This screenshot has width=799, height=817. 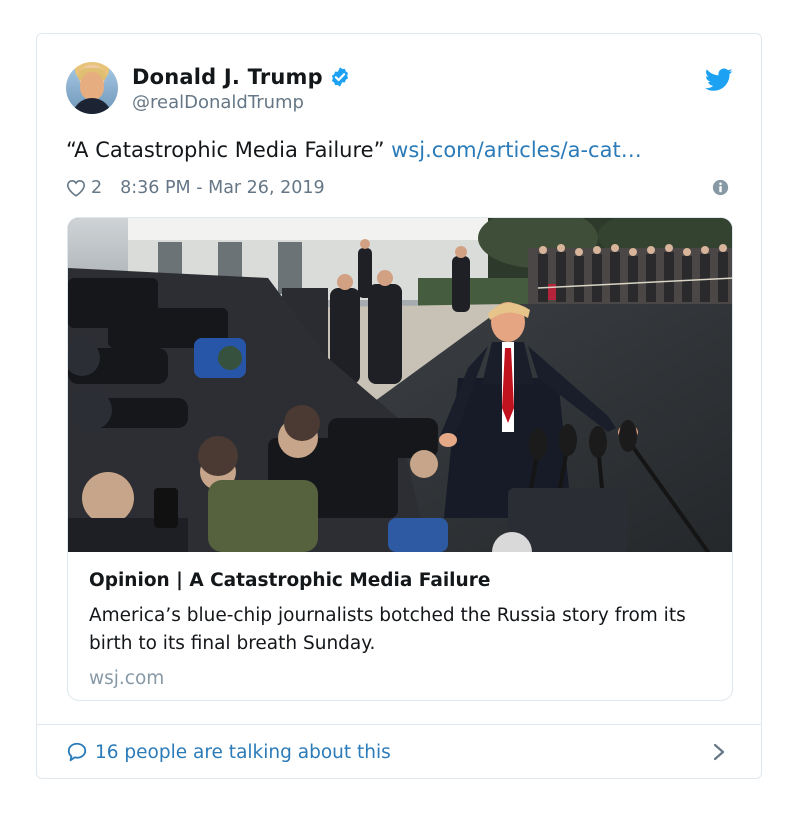 I want to click on tweet-text-body: “A Catastrophic Media Failure”, so click(x=225, y=150).